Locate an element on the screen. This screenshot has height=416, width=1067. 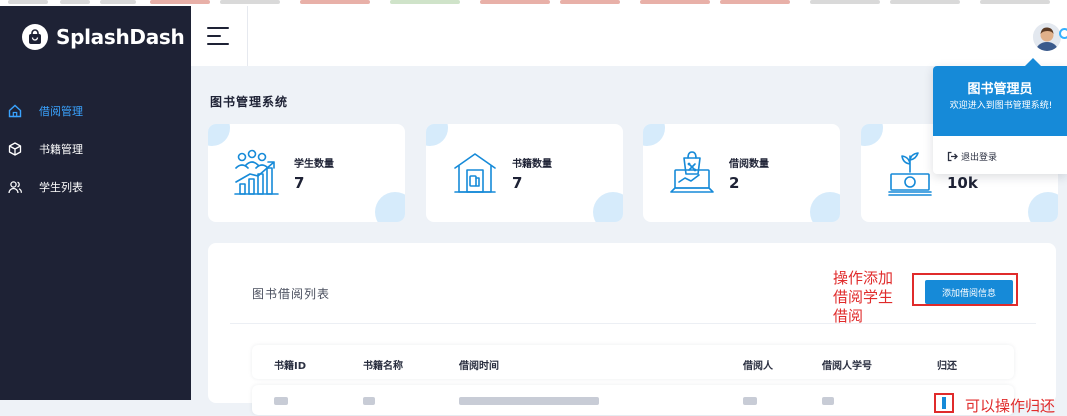
column-header-book-name: 书籍名称 is located at coordinates (383, 366).